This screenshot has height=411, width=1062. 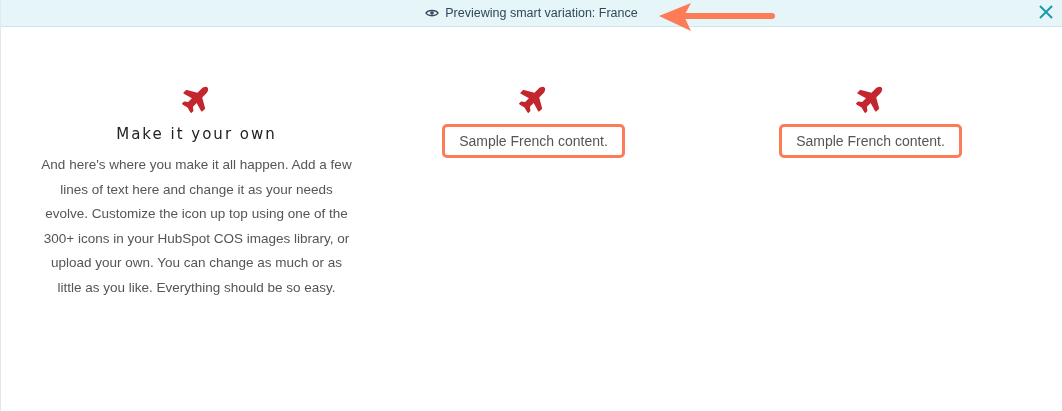 I want to click on close-button, so click(x=1046, y=12).